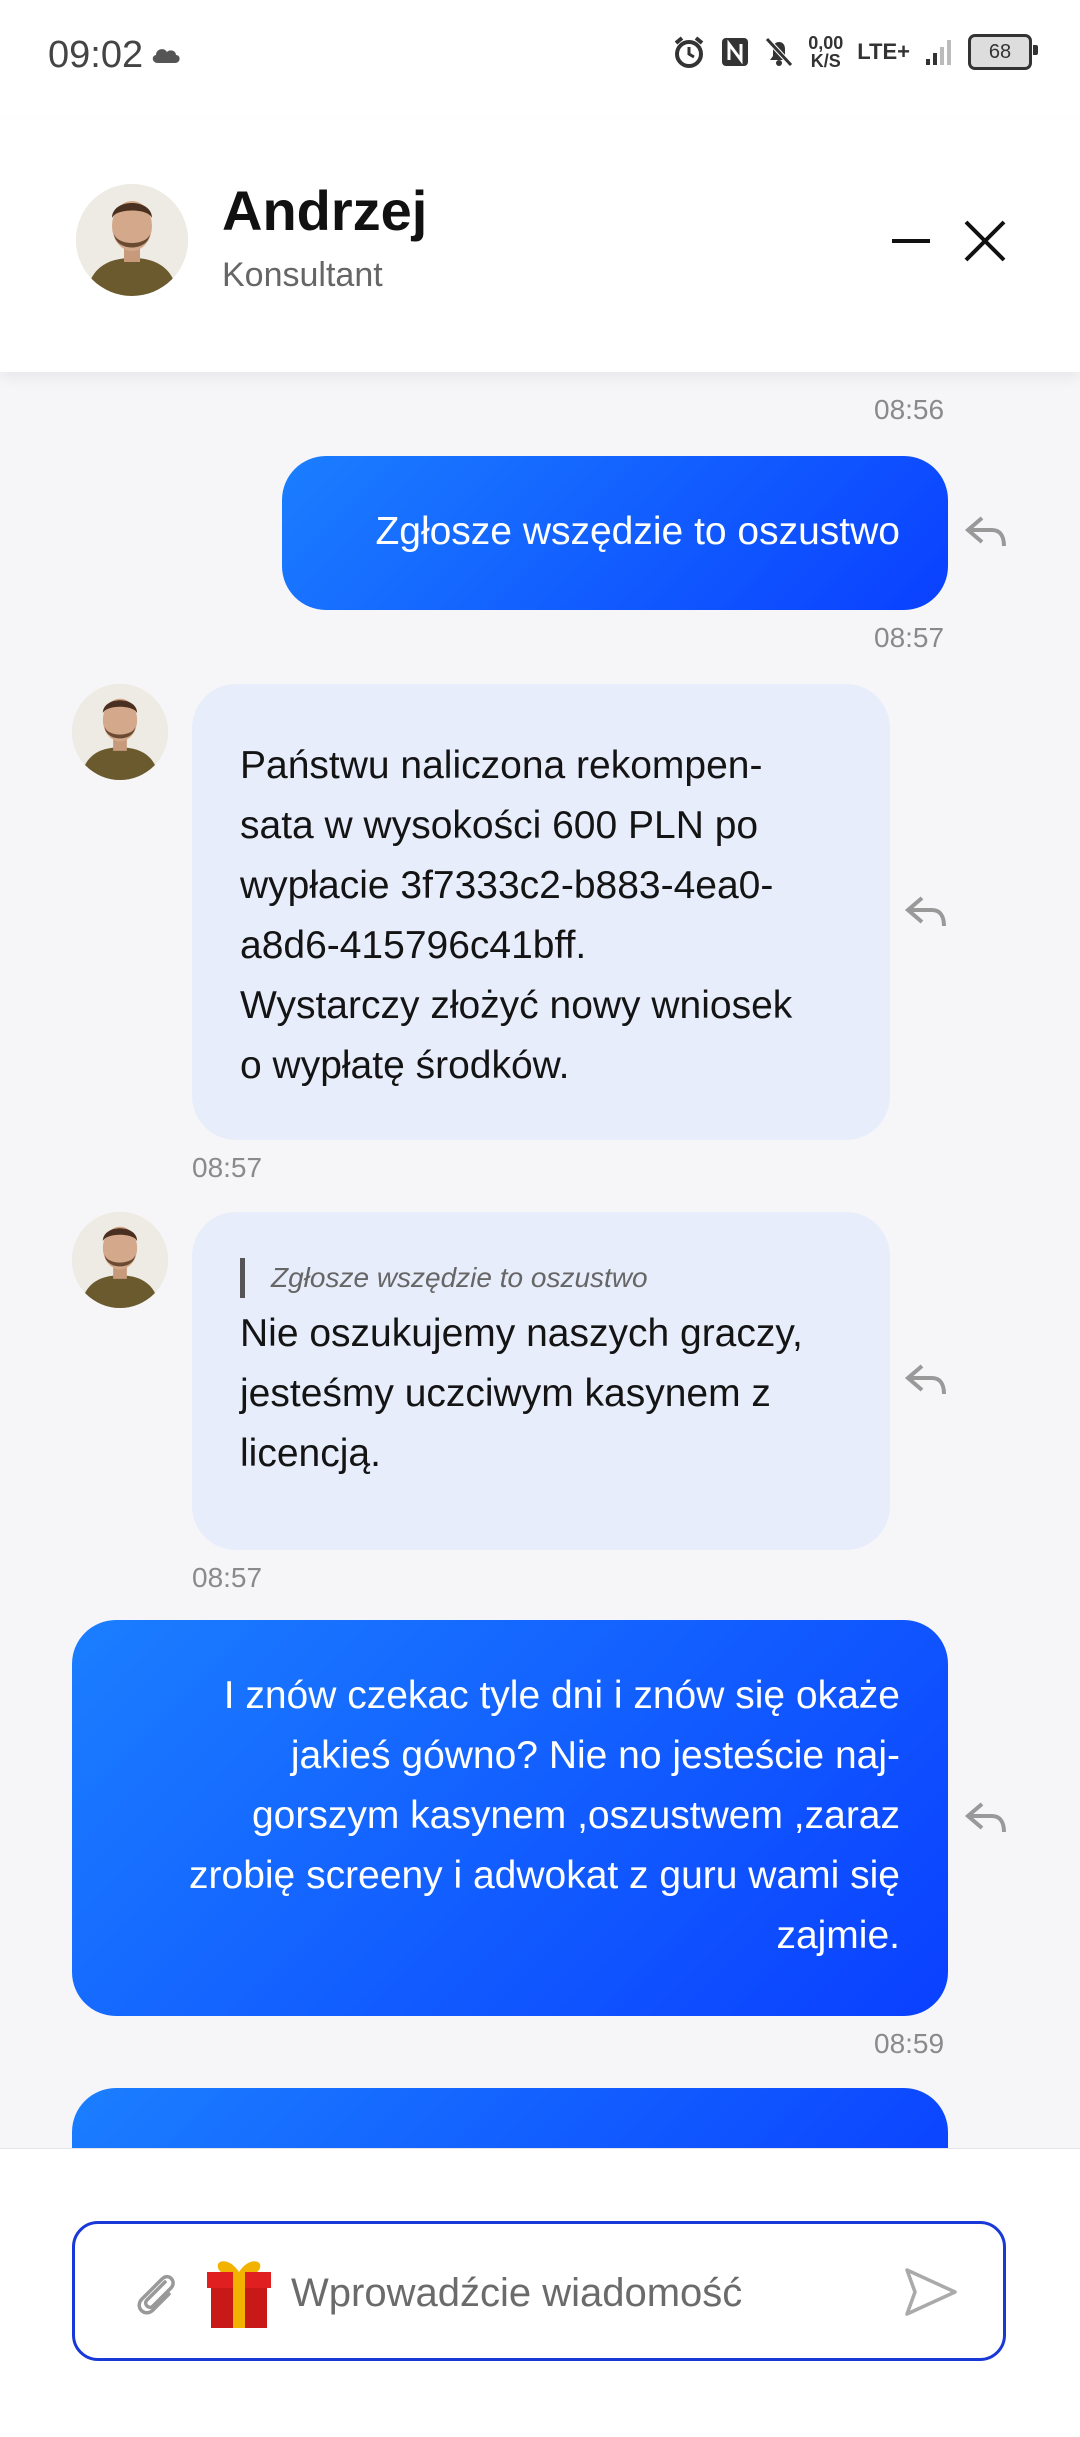 Image resolution: width=1080 pixels, height=2437 pixels. Describe the element at coordinates (325, 210) in the screenshot. I see `agent-name: Andrzej` at that location.